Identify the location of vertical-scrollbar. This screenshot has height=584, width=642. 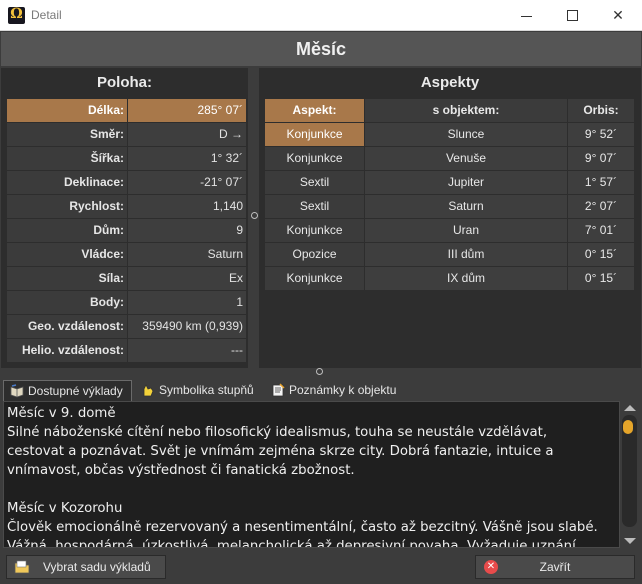
(630, 474).